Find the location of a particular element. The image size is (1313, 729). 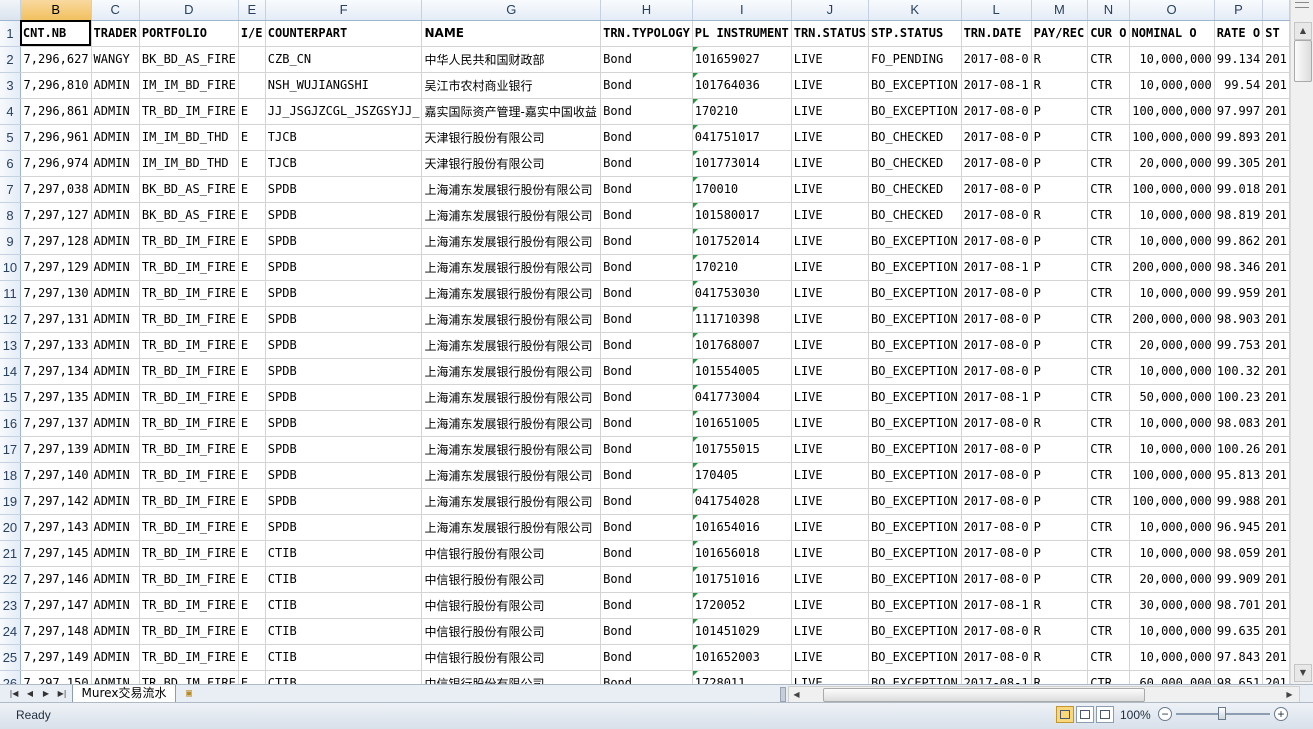

row-header: 3 is located at coordinates (10, 85).